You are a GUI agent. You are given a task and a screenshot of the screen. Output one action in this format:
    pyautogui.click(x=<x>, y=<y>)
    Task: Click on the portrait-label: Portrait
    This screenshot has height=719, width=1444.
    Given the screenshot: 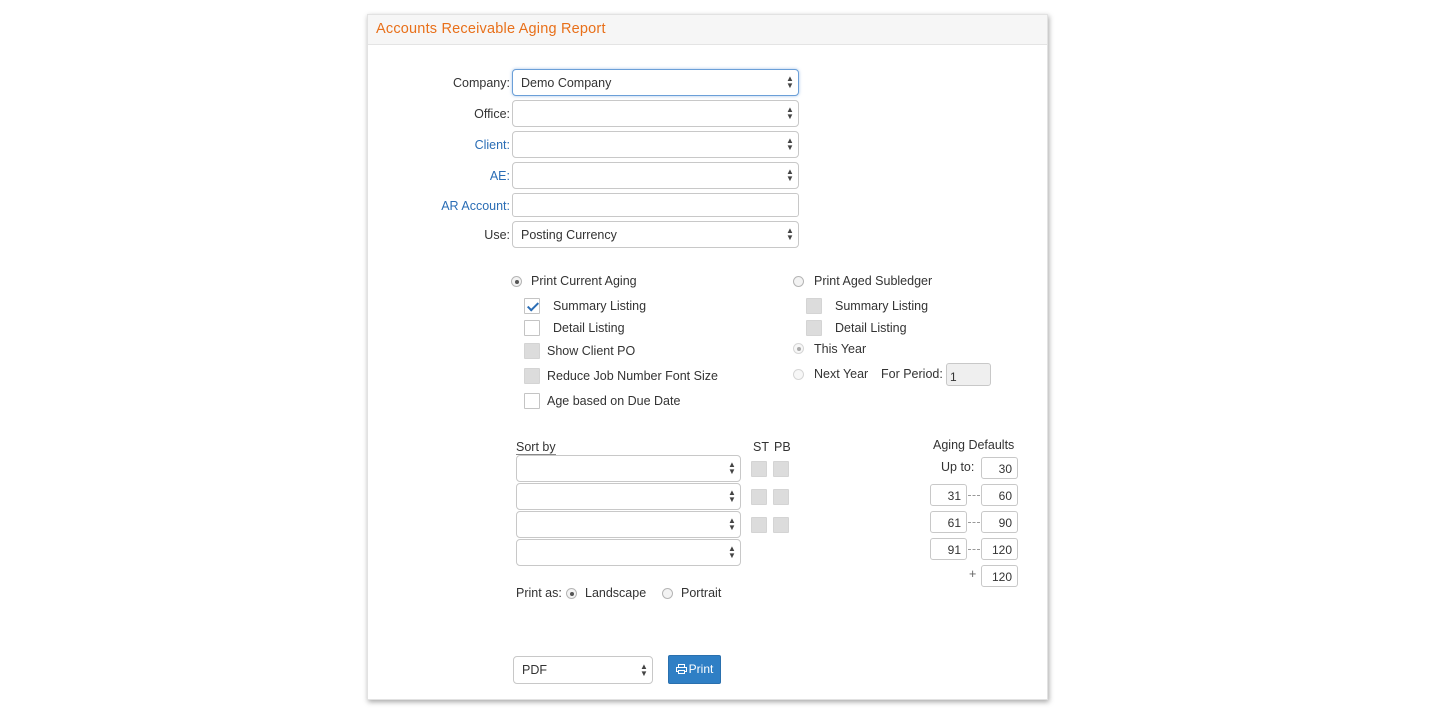 What is the action you would take?
    pyautogui.click(x=701, y=593)
    